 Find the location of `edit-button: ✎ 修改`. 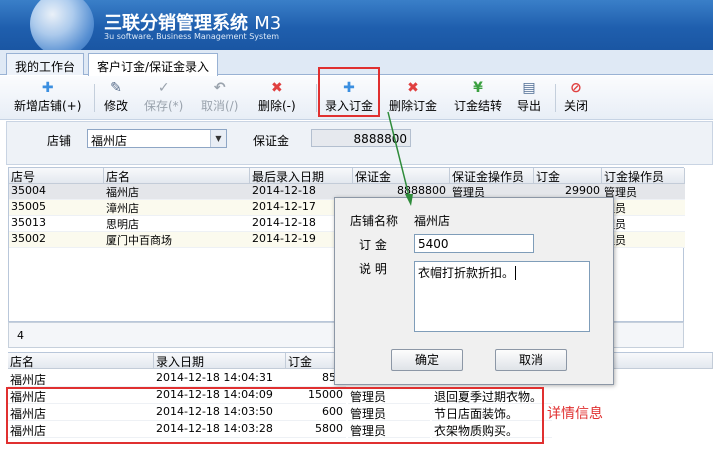

edit-button: ✎ 修改 is located at coordinates (116, 98).